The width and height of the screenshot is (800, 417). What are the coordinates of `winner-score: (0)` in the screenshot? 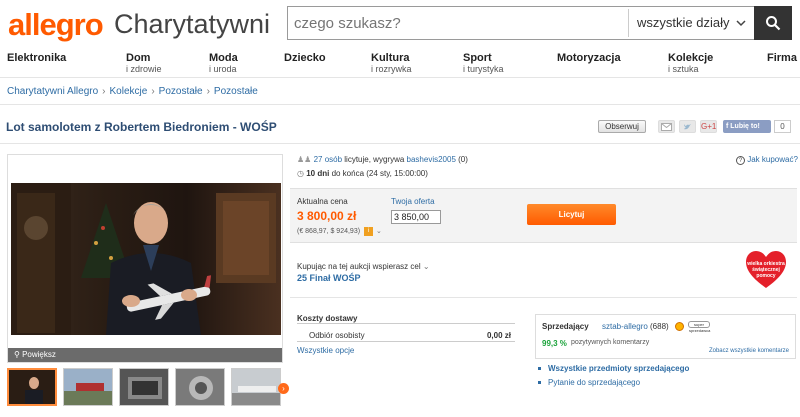 It's located at (463, 159).